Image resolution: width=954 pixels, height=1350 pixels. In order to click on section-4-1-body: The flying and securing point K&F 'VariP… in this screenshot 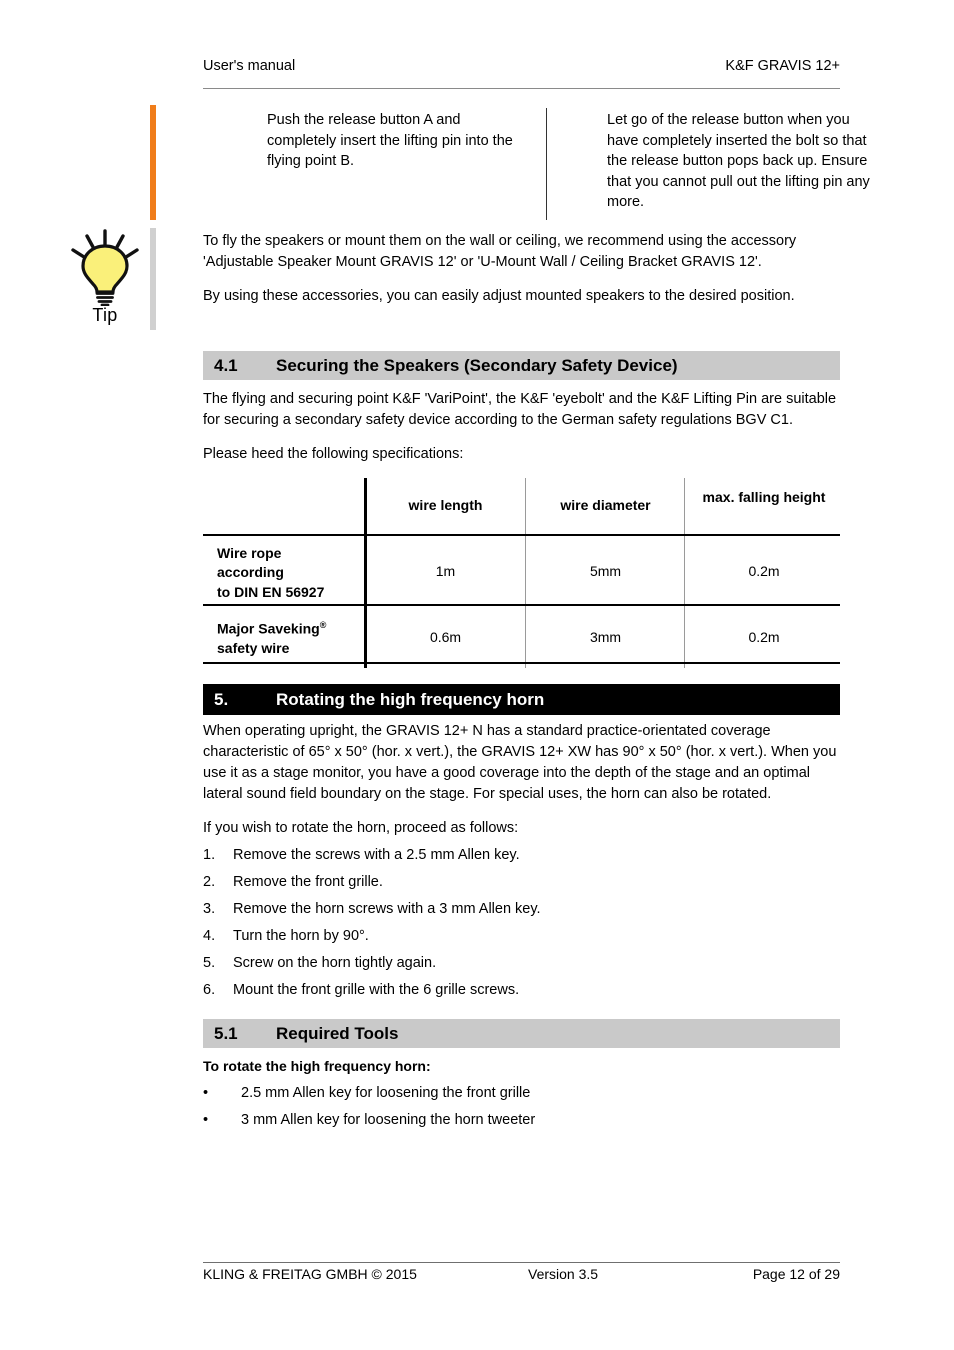, I will do `click(521, 427)`.